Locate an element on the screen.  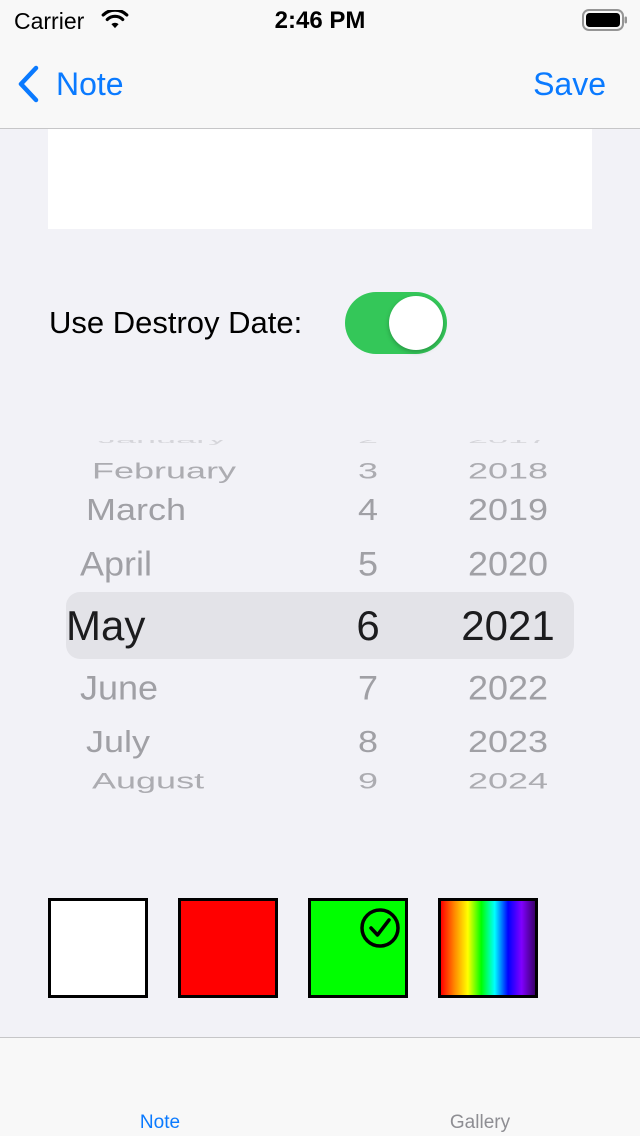
note-text-area is located at coordinates (320, 179).